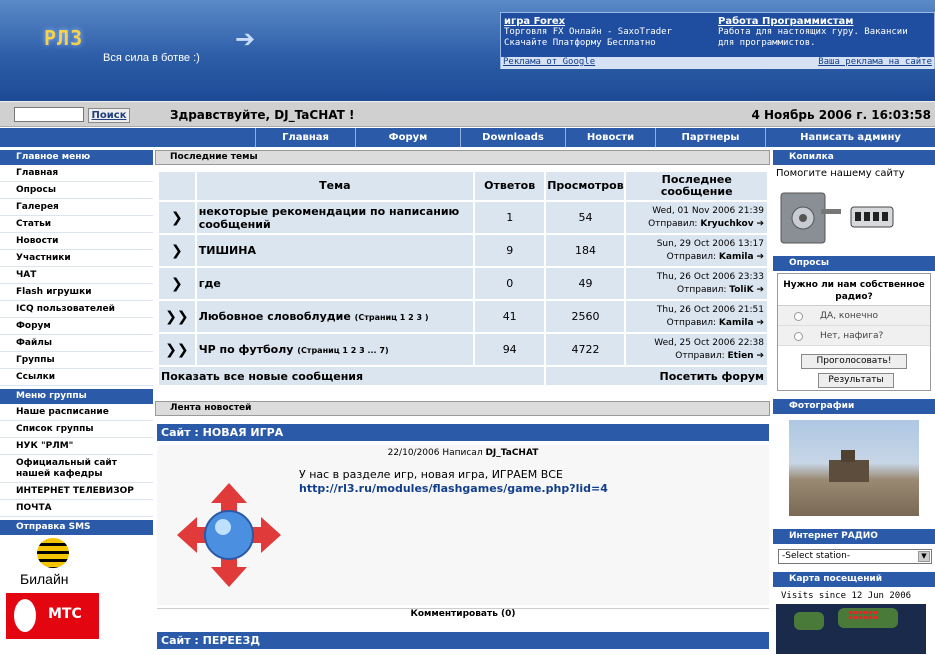  What do you see at coordinates (76, 412) in the screenshot?
I see `menu-item-schedule: Наше расписание` at bounding box center [76, 412].